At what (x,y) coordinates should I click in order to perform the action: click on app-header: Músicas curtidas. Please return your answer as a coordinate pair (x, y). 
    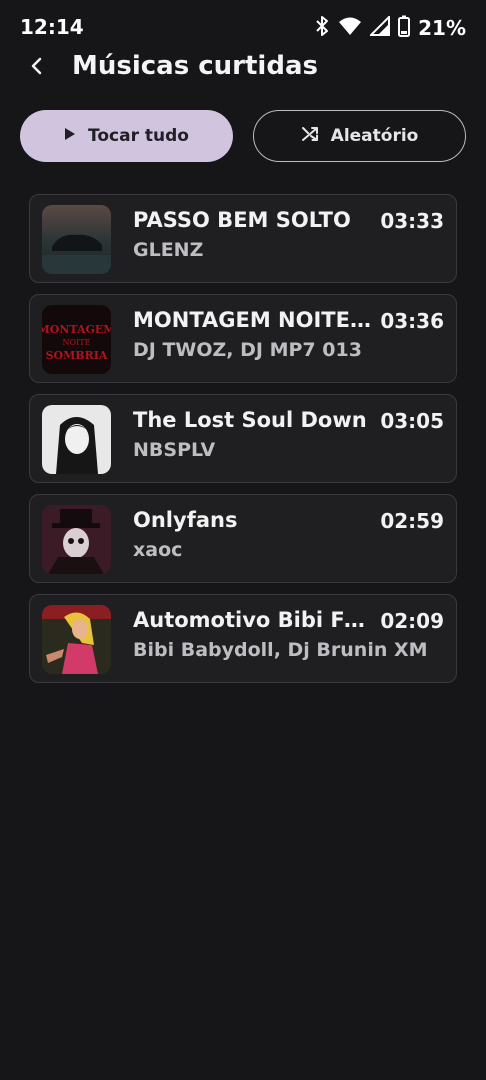
    Looking at the image, I should click on (243, 68).